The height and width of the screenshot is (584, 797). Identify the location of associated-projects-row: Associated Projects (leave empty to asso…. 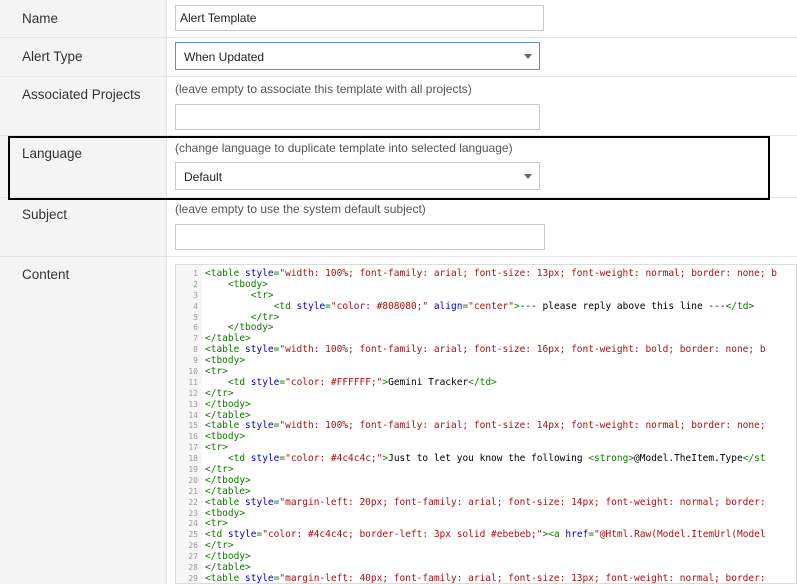
(398, 106).